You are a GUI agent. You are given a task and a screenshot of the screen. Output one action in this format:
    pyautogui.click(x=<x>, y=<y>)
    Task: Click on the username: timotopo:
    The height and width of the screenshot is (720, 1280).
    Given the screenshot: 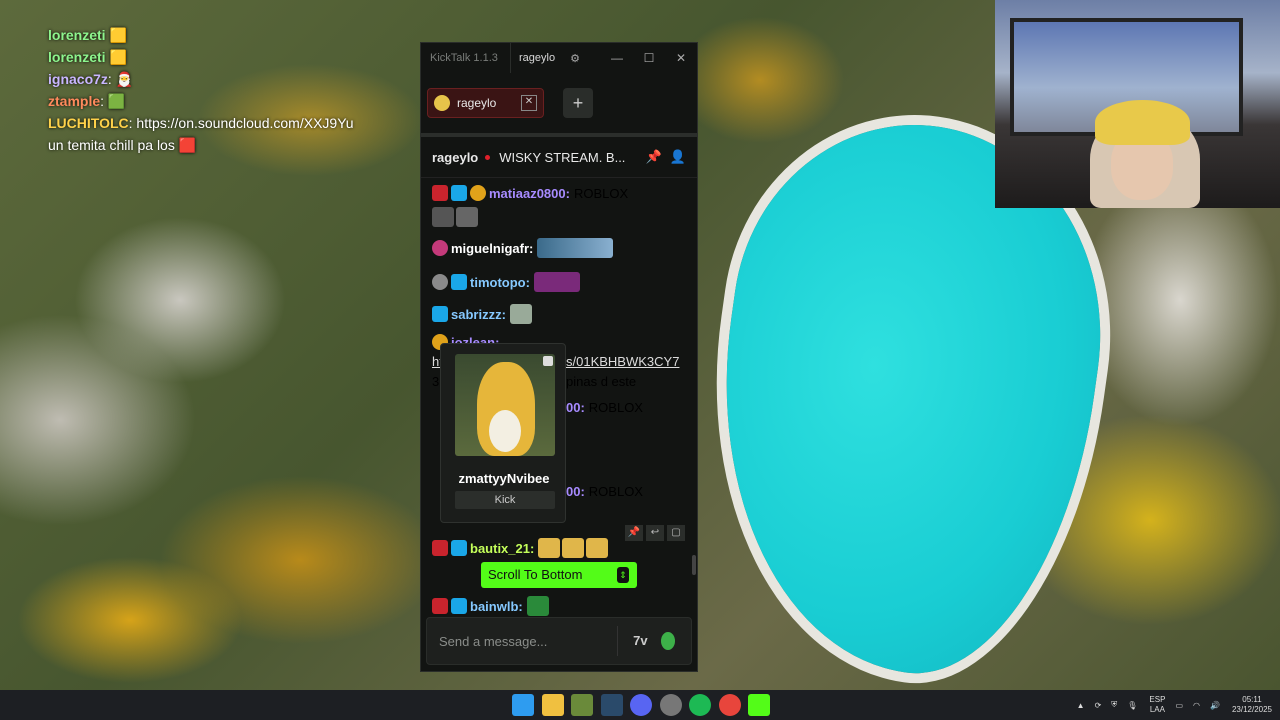 What is the action you would take?
    pyautogui.click(x=500, y=282)
    